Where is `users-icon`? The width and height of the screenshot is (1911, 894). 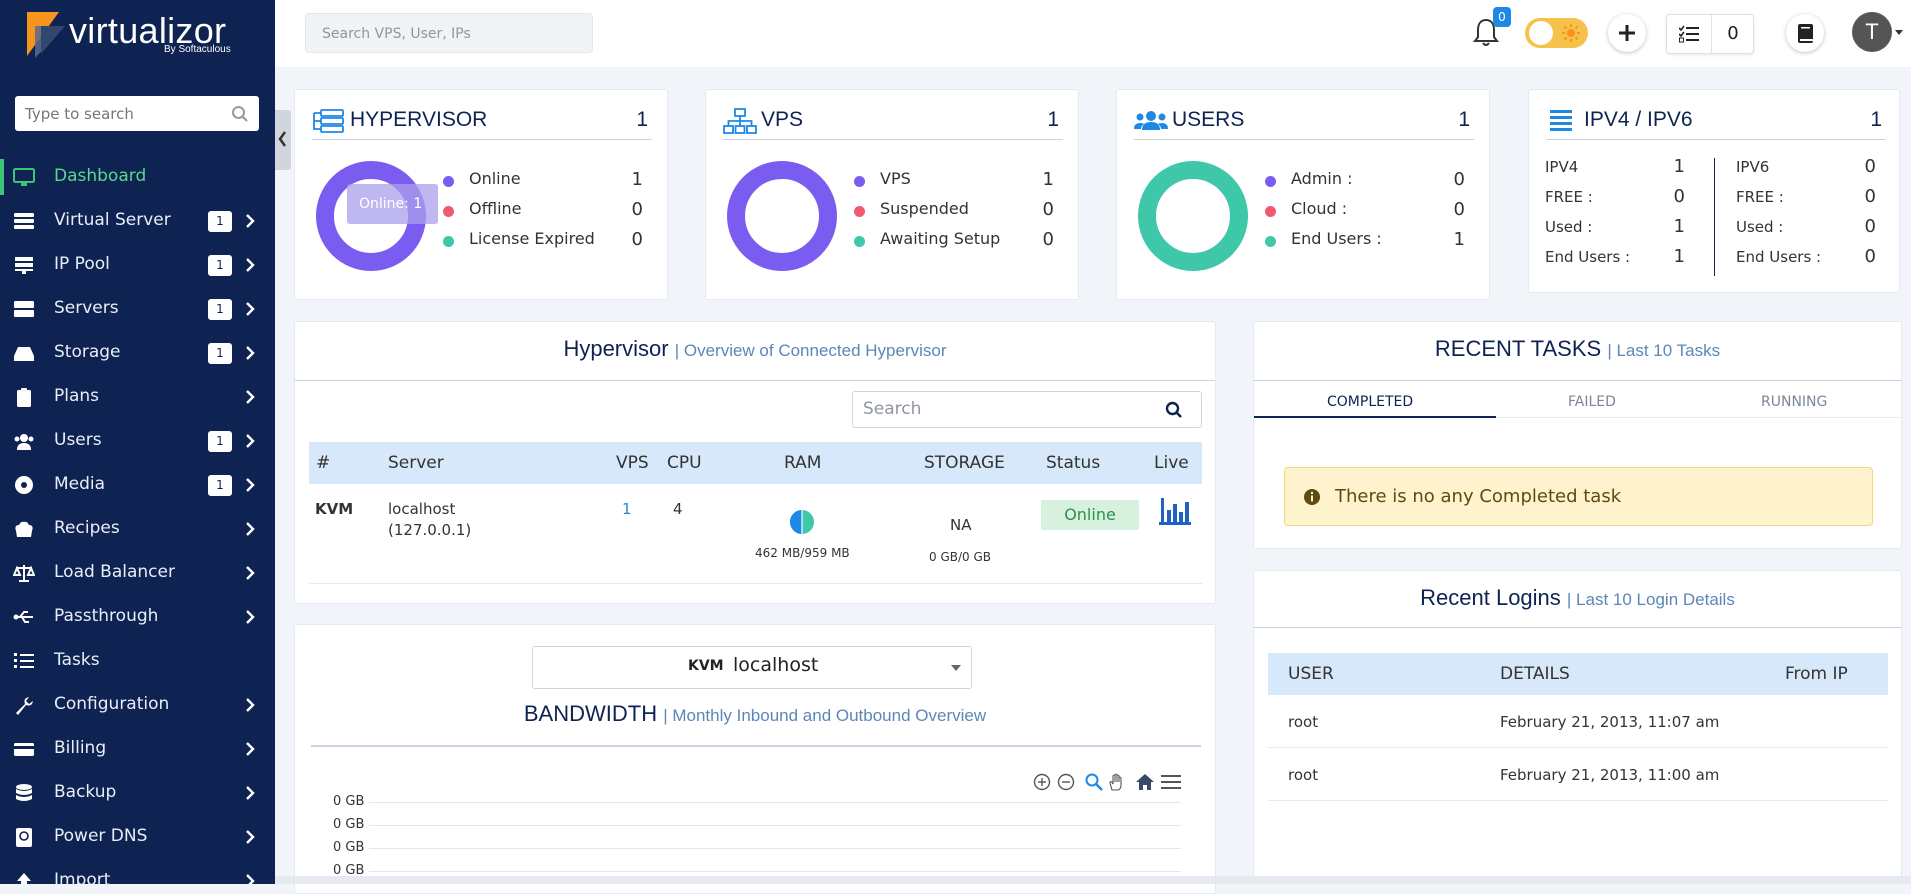 users-icon is located at coordinates (1151, 121).